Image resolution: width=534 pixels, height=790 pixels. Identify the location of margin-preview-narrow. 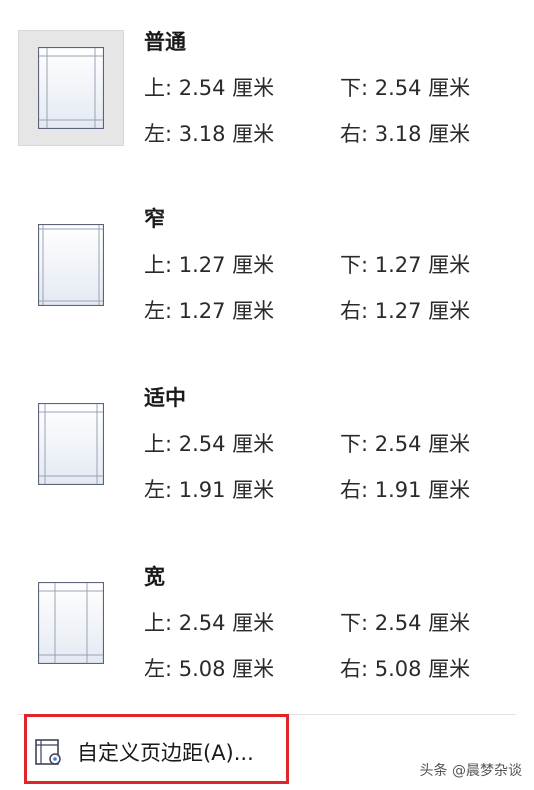
(71, 265).